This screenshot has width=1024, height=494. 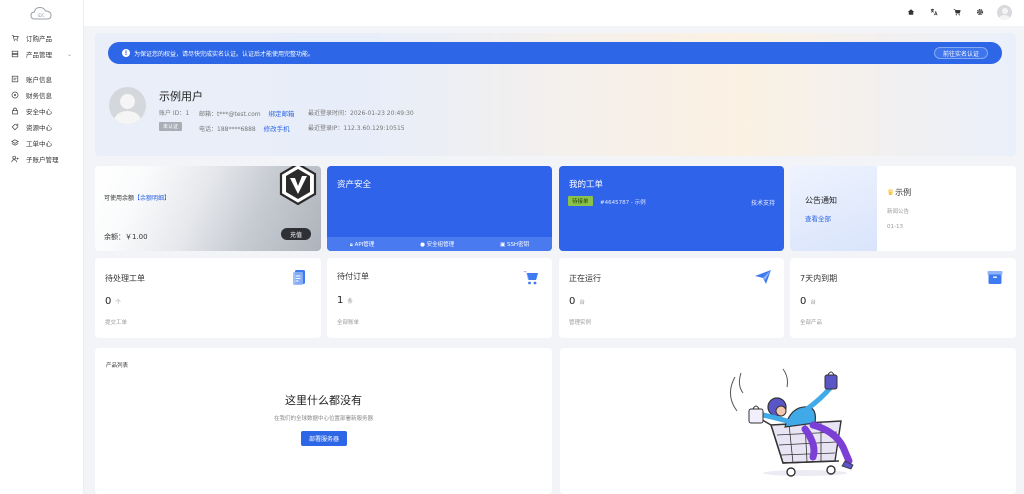 What do you see at coordinates (585, 278) in the screenshot?
I see `stat-title: 正在运行` at bounding box center [585, 278].